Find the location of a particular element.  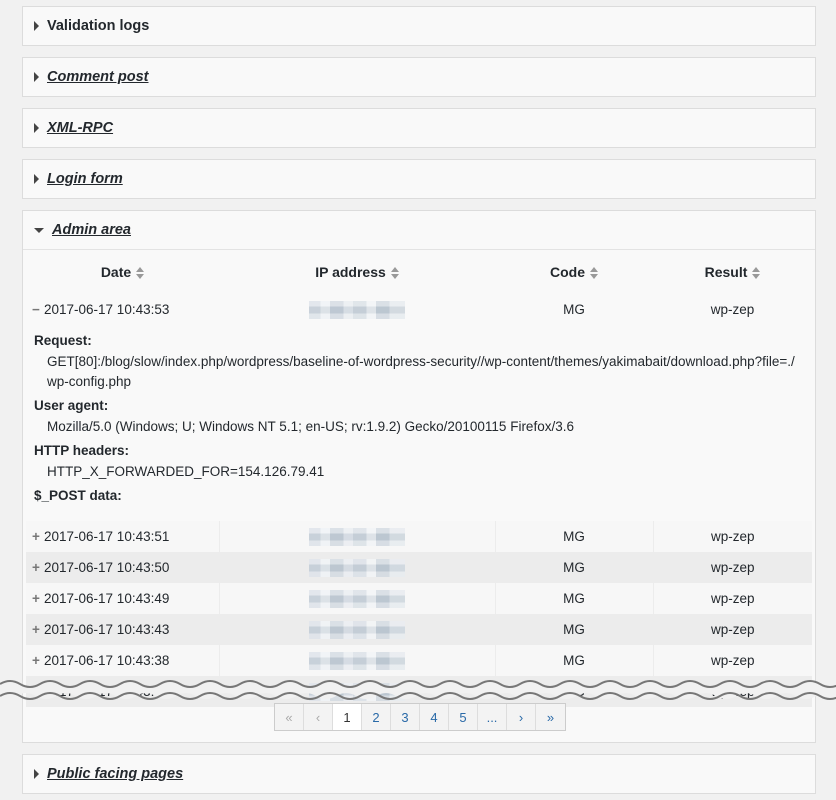

page-button-1: 1 is located at coordinates (347, 717).